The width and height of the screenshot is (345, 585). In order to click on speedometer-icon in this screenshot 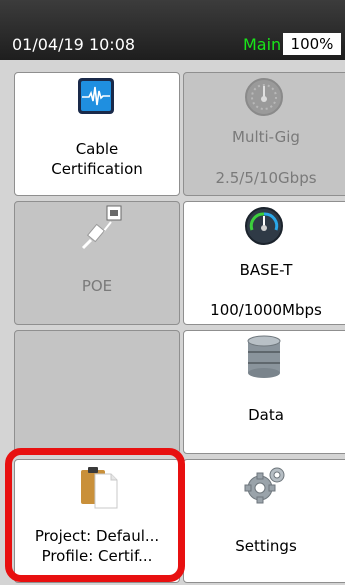, I will do `click(264, 226)`.